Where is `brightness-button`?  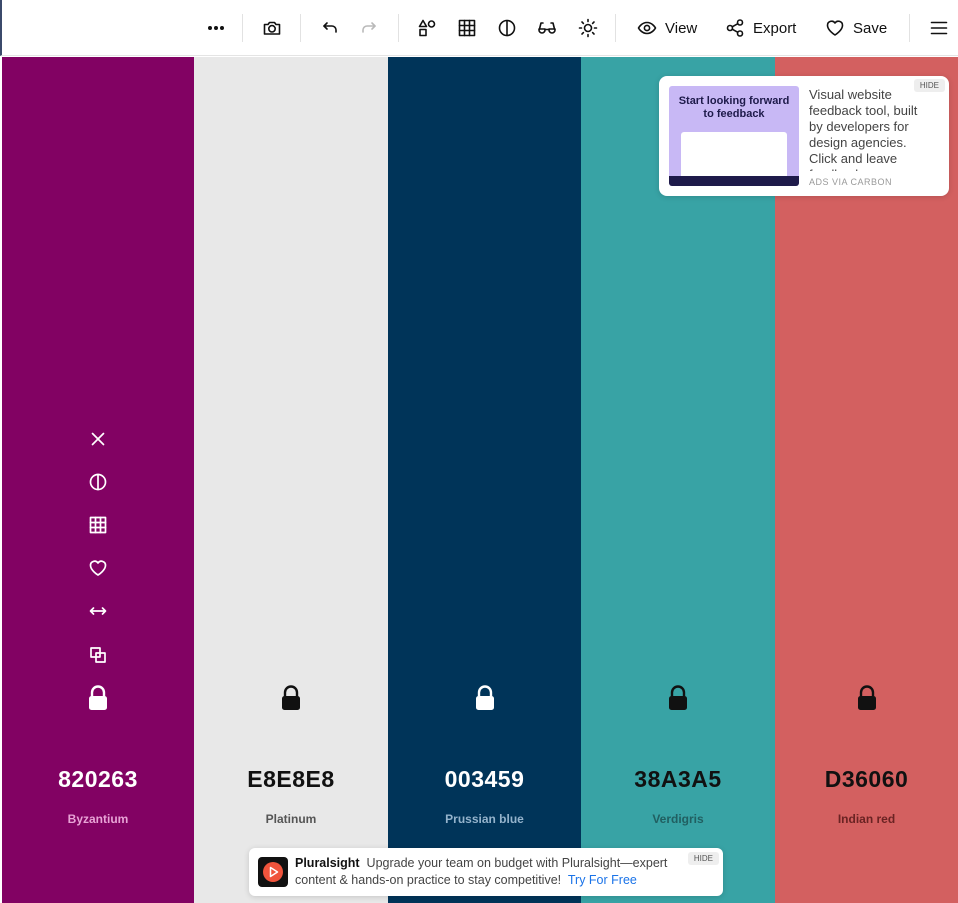 brightness-button is located at coordinates (588, 28).